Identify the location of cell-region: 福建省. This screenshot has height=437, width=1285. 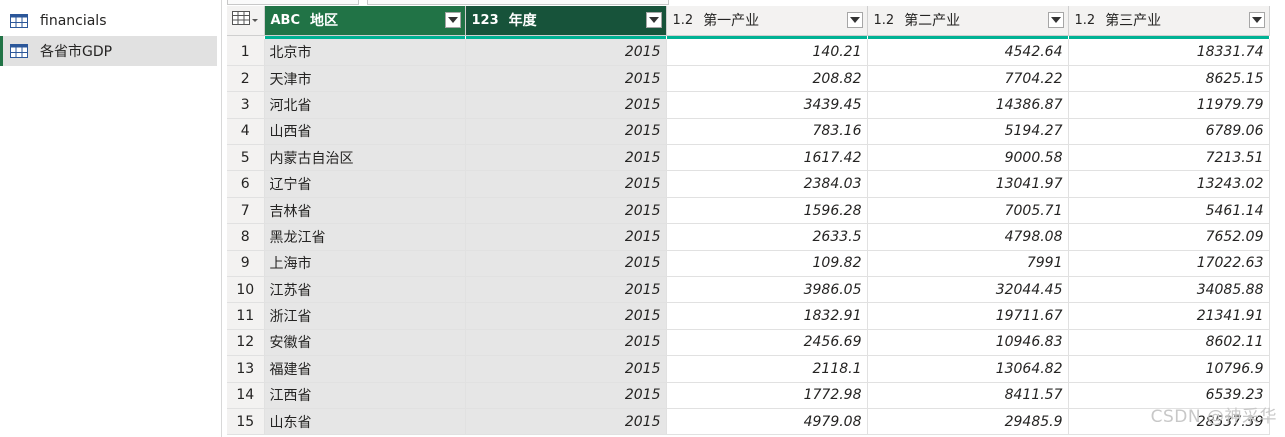
(365, 369).